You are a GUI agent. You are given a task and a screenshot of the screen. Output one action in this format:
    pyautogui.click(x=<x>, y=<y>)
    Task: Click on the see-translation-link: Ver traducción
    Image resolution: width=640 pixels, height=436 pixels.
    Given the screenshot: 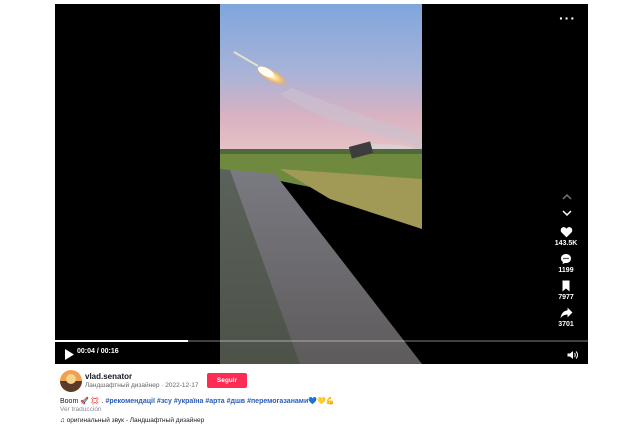 What is the action you would take?
    pyautogui.click(x=81, y=409)
    